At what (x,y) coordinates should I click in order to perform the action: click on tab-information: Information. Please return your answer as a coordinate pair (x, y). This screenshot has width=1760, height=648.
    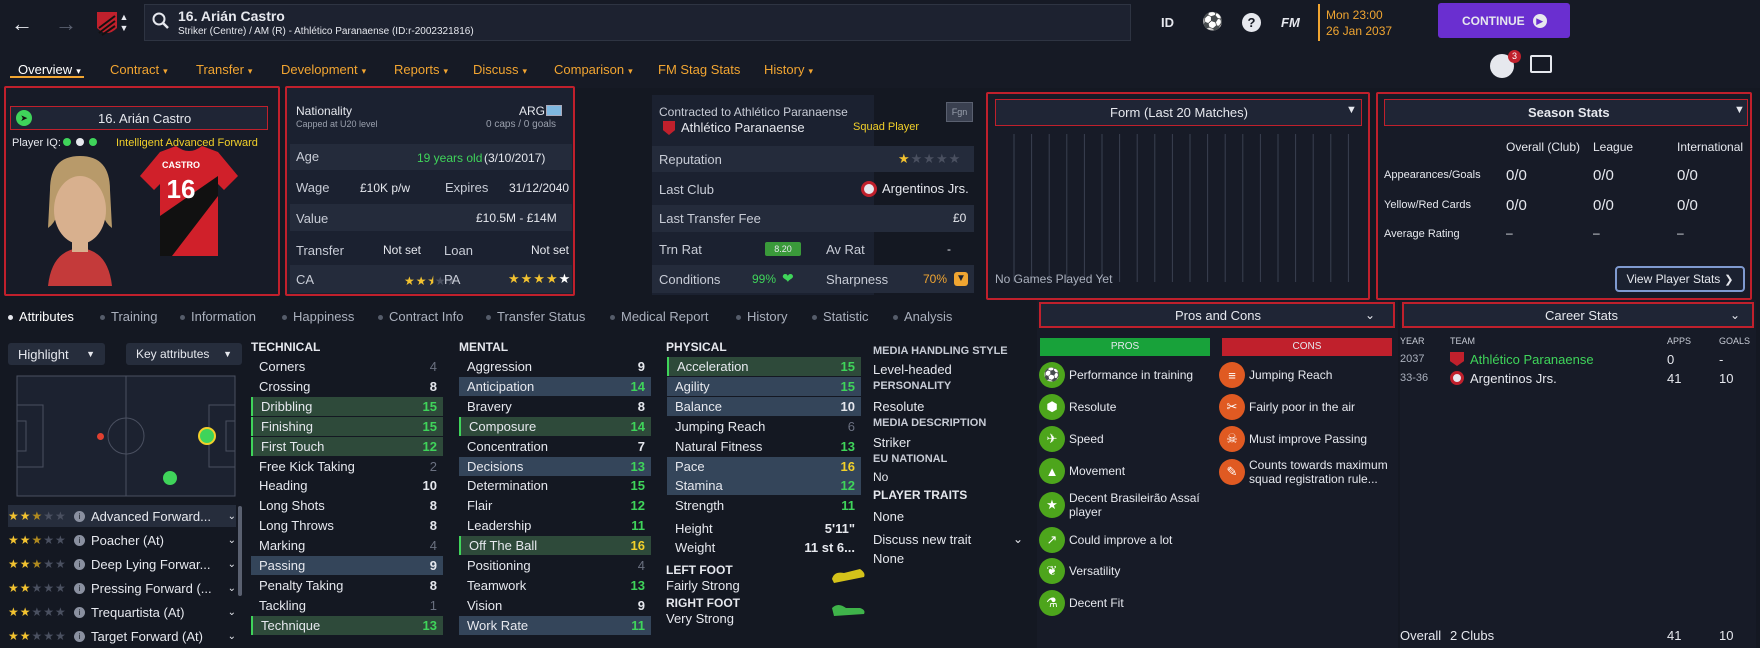
    Looking at the image, I should click on (218, 316).